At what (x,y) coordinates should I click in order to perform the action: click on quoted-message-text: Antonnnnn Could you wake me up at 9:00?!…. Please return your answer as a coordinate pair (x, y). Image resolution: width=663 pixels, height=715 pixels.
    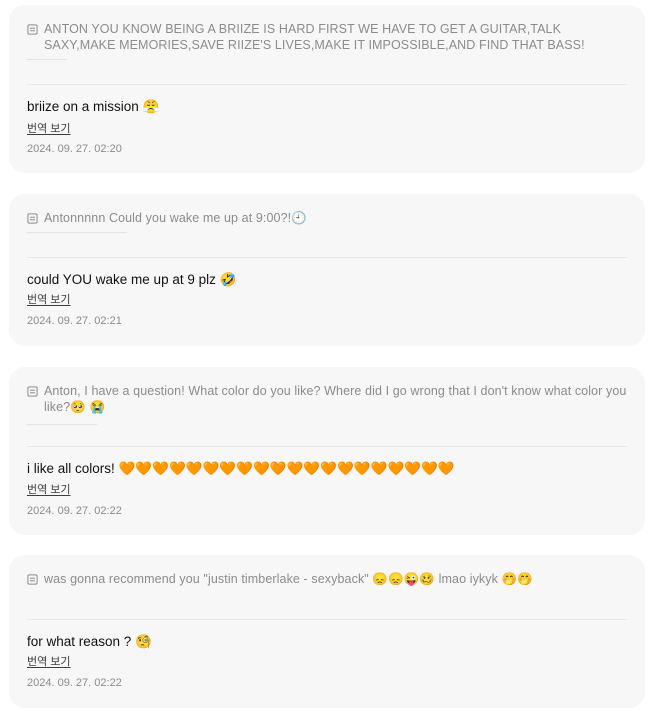
    Looking at the image, I should click on (175, 218).